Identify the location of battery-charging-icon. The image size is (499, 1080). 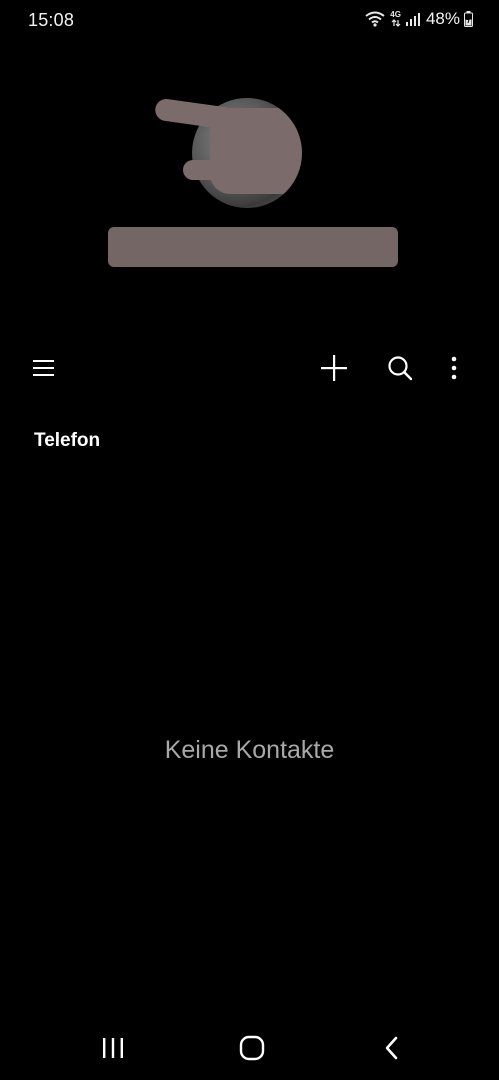
(468, 19).